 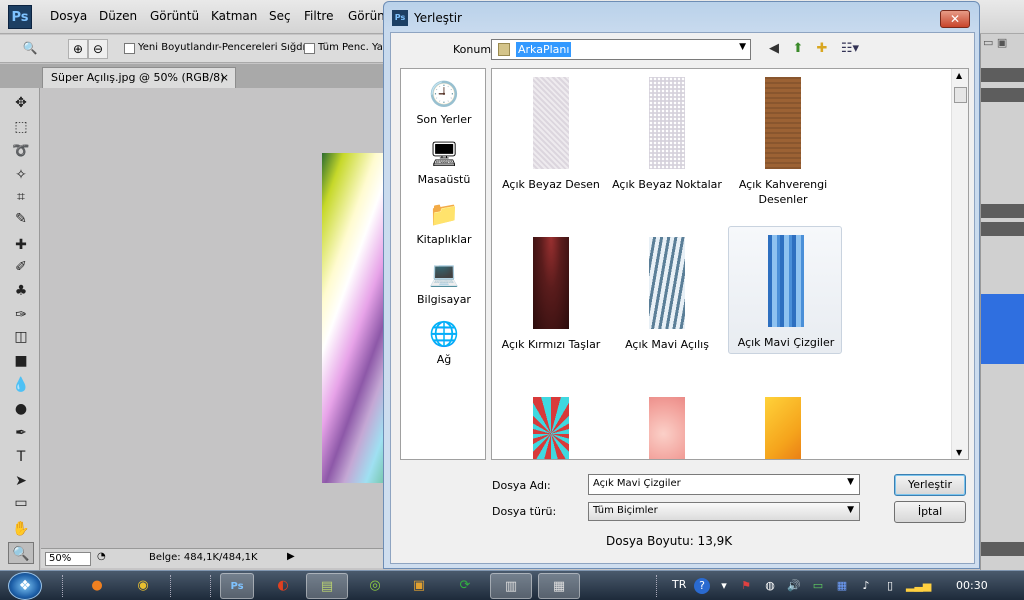 What do you see at coordinates (1002, 329) in the screenshot?
I see `selected-layer-row` at bounding box center [1002, 329].